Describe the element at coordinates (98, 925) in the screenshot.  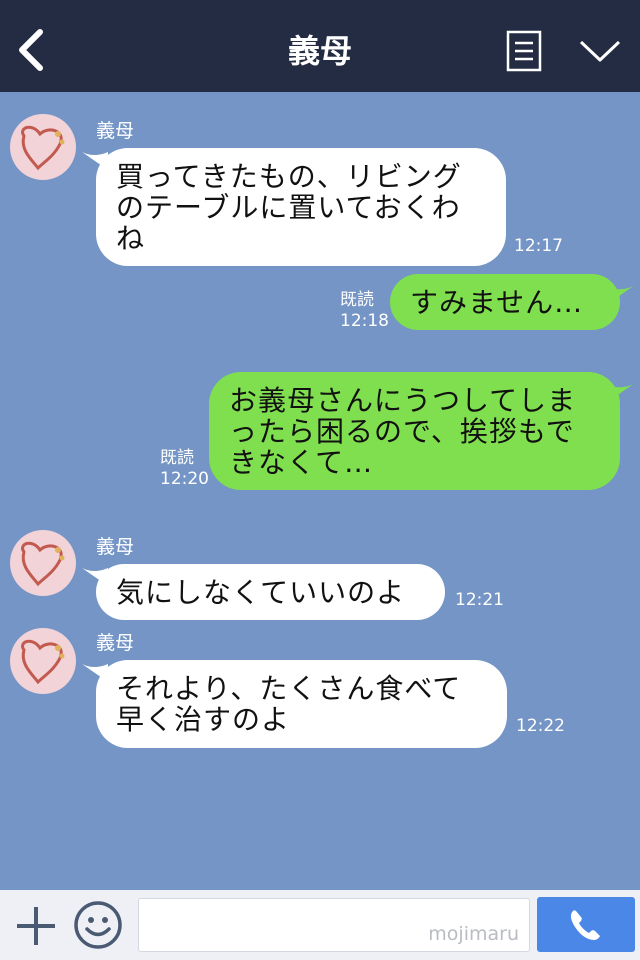
I see `smile-icon` at that location.